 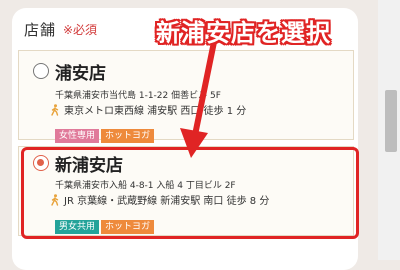 What do you see at coordinates (41, 71) in the screenshot?
I see `radio-empty-icon` at bounding box center [41, 71].